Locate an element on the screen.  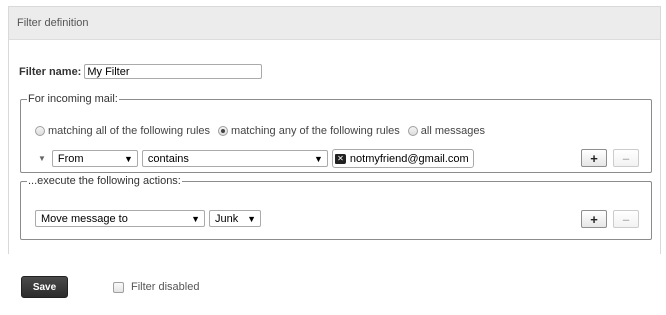
rule-value-text: notmyfriend@gmail.com is located at coordinates (409, 158).